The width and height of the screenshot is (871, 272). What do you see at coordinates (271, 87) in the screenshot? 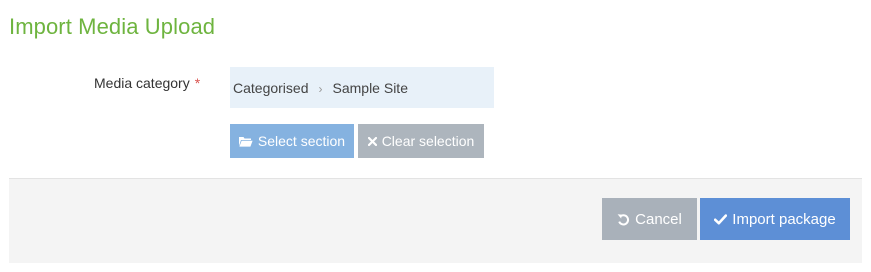
I see `breadcrumb-item-categorised: Categorised` at bounding box center [271, 87].